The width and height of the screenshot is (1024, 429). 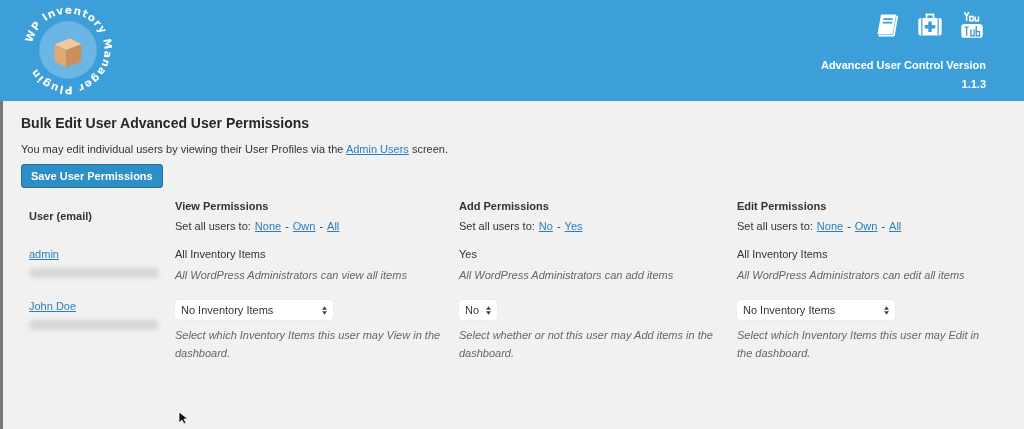 I want to click on admin-users-link: Admin Users, so click(x=377, y=149).